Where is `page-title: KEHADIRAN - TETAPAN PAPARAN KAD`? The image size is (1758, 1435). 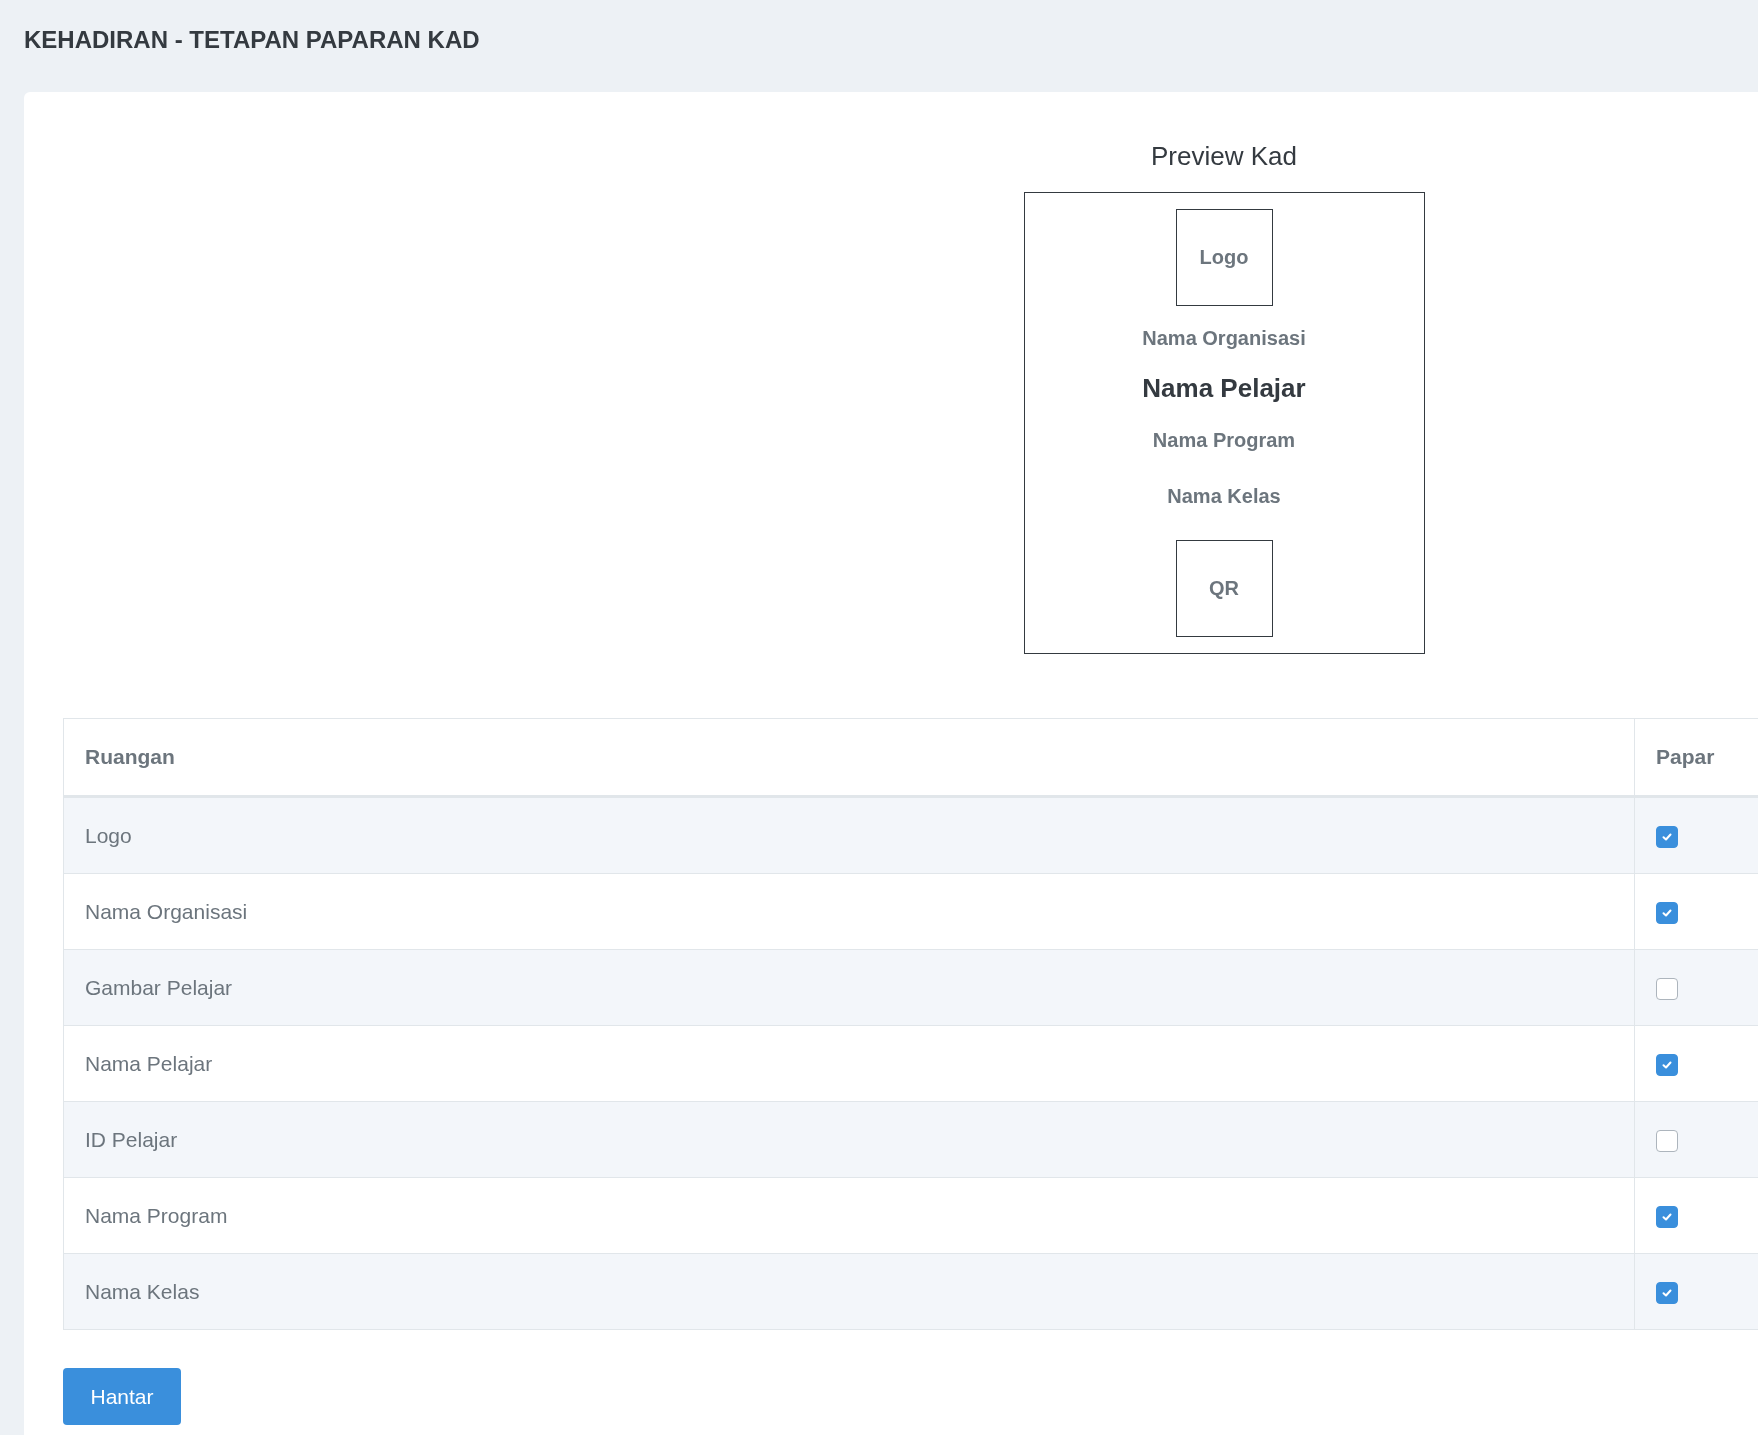 page-title: KEHADIRAN - TETAPAN PAPARAN KAD is located at coordinates (252, 40).